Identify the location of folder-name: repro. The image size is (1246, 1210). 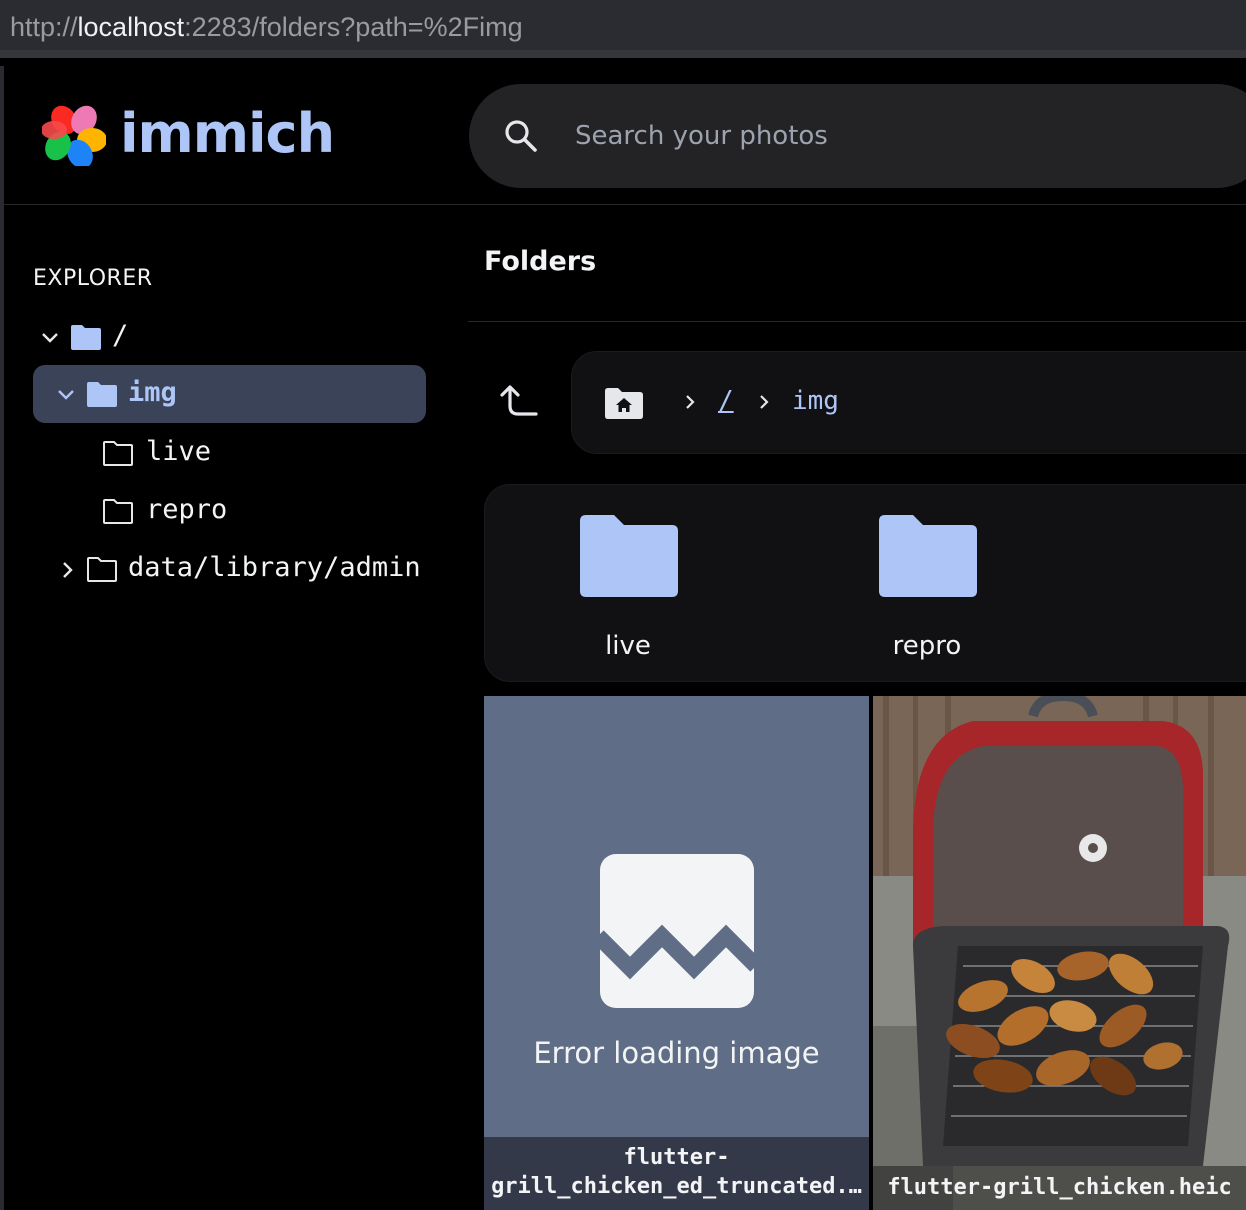
(927, 646).